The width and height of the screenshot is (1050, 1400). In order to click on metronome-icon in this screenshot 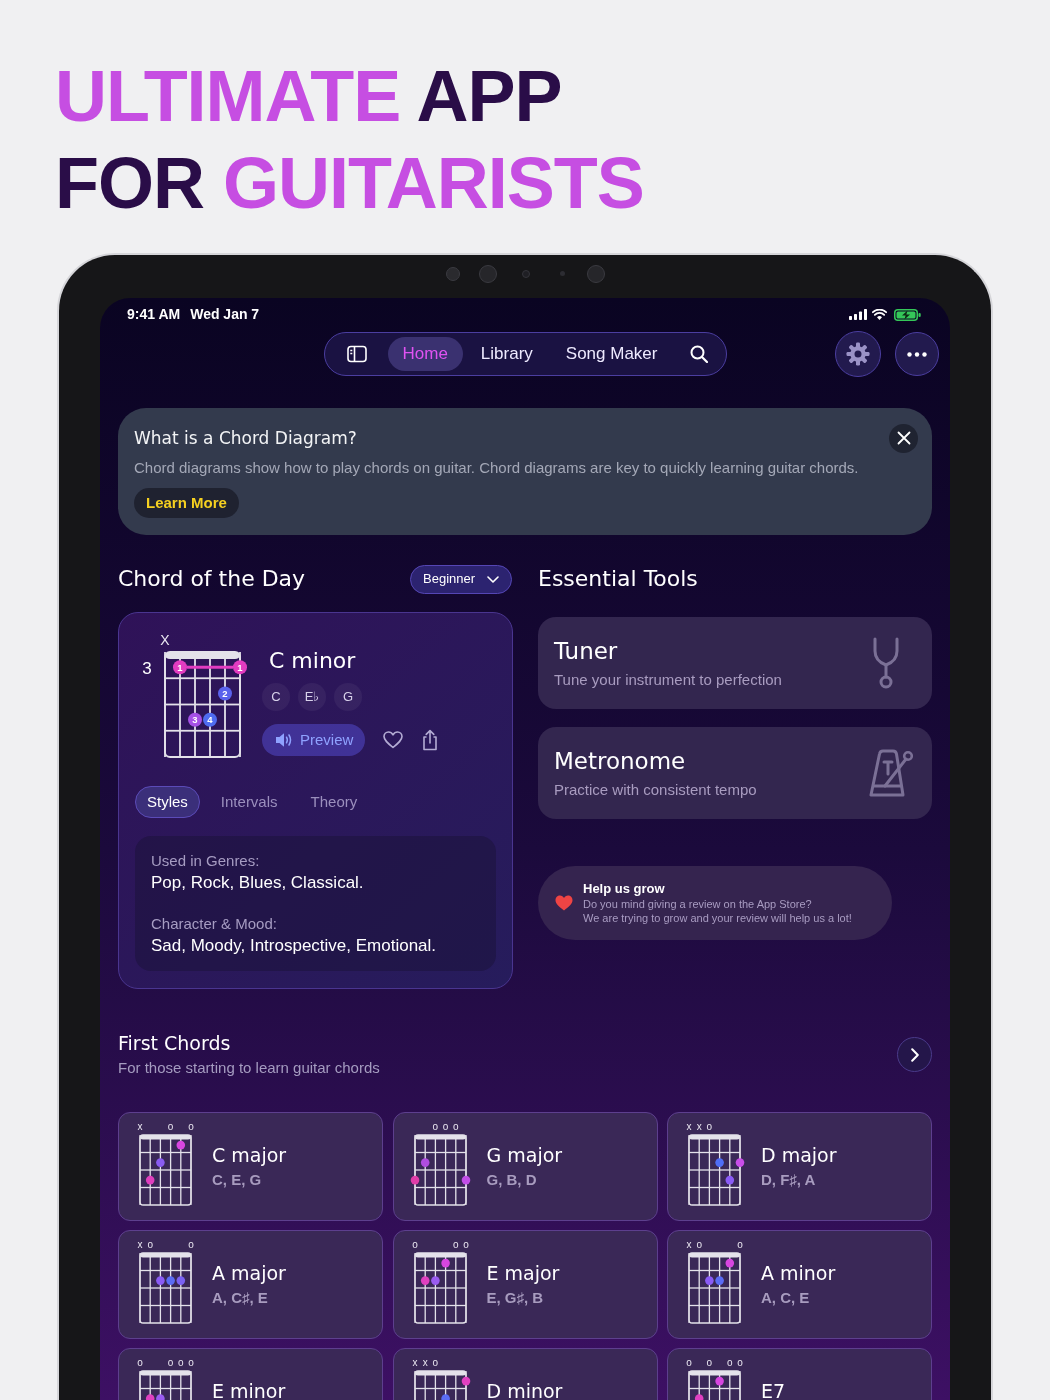, I will do `click(890, 773)`.